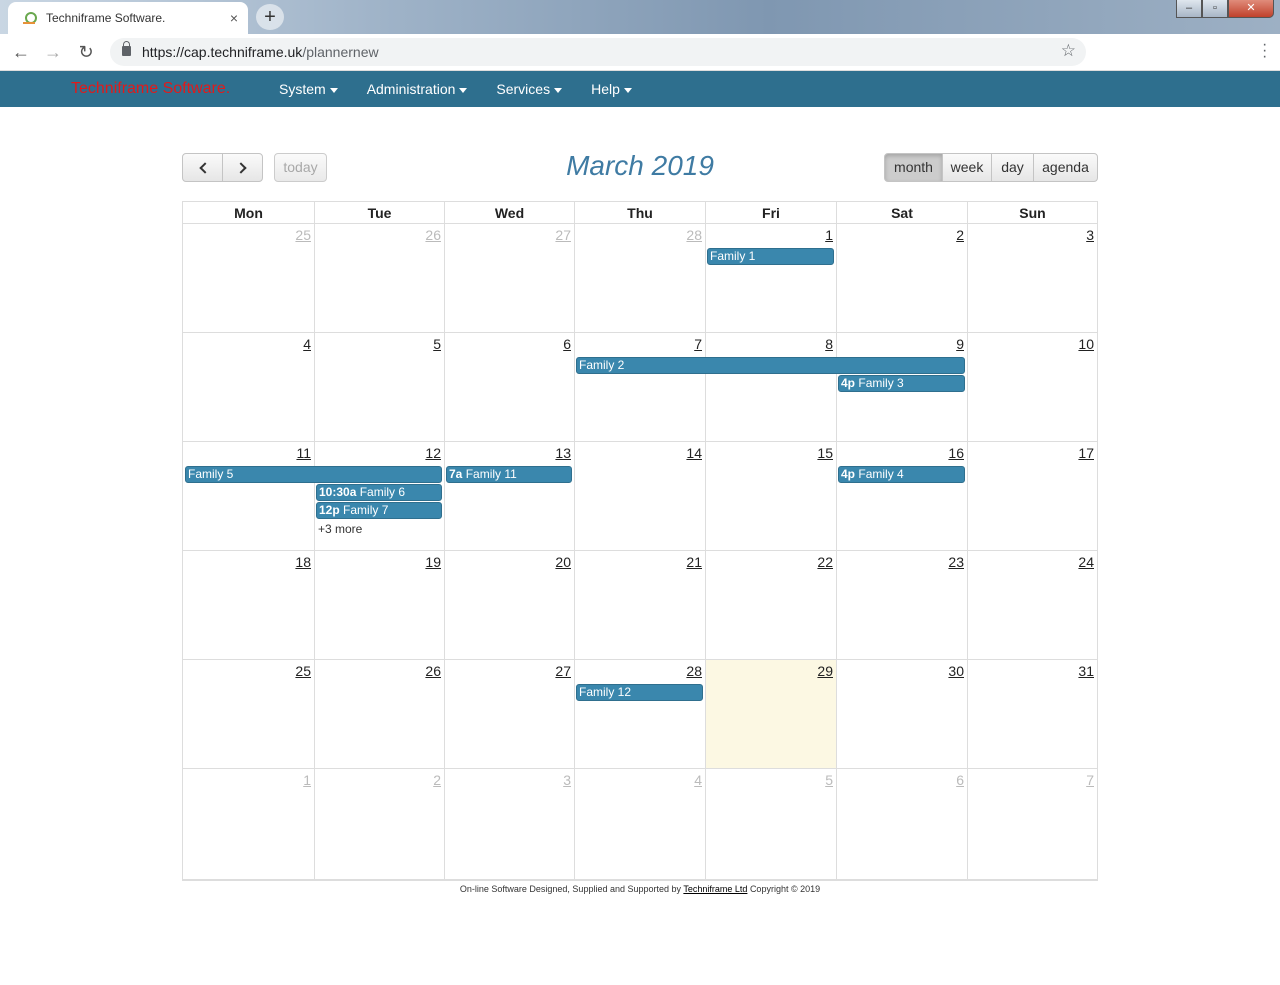  Describe the element at coordinates (913, 167) in the screenshot. I see `view-month-button: month` at that location.